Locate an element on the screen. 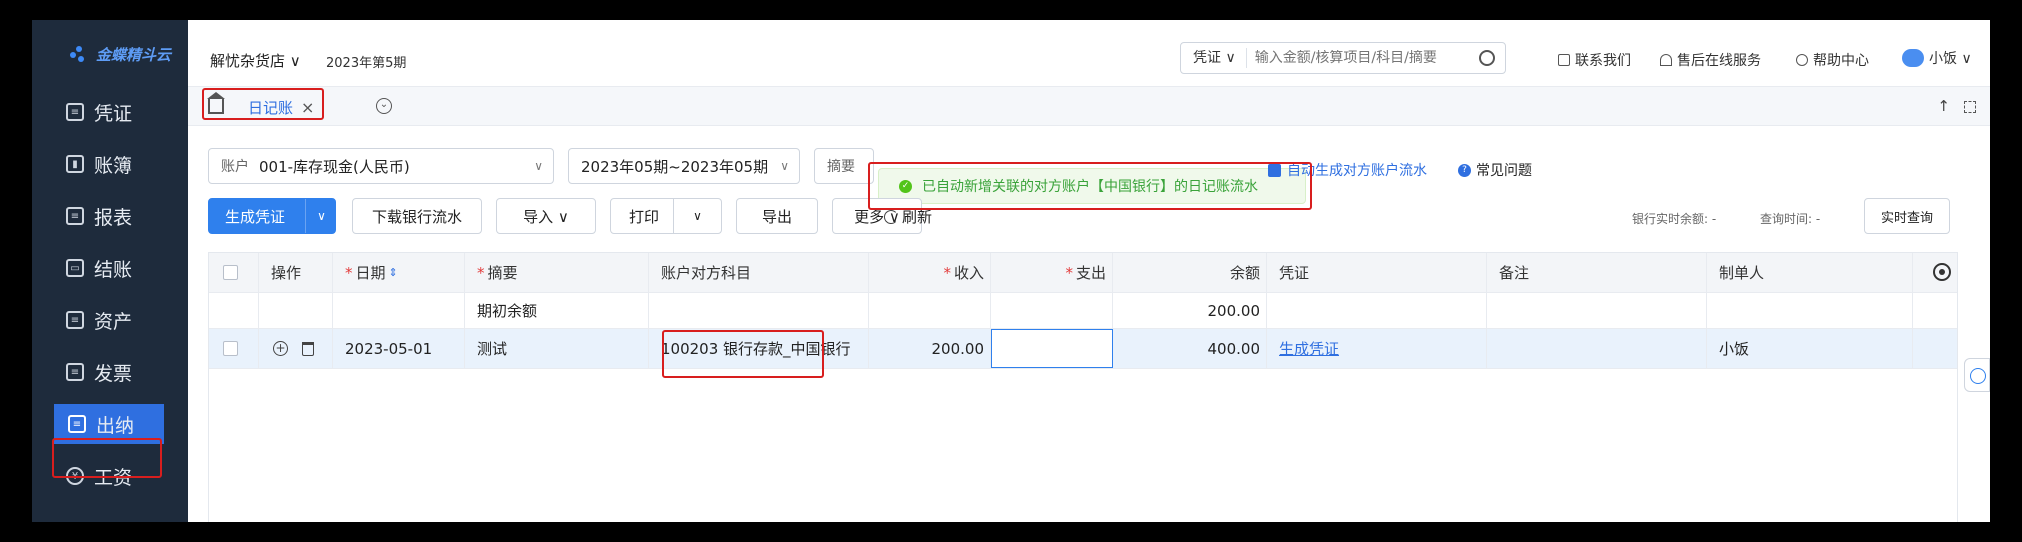 The image size is (2022, 542). sidebar-item-salary: ¥ 工资 is located at coordinates (111, 476).